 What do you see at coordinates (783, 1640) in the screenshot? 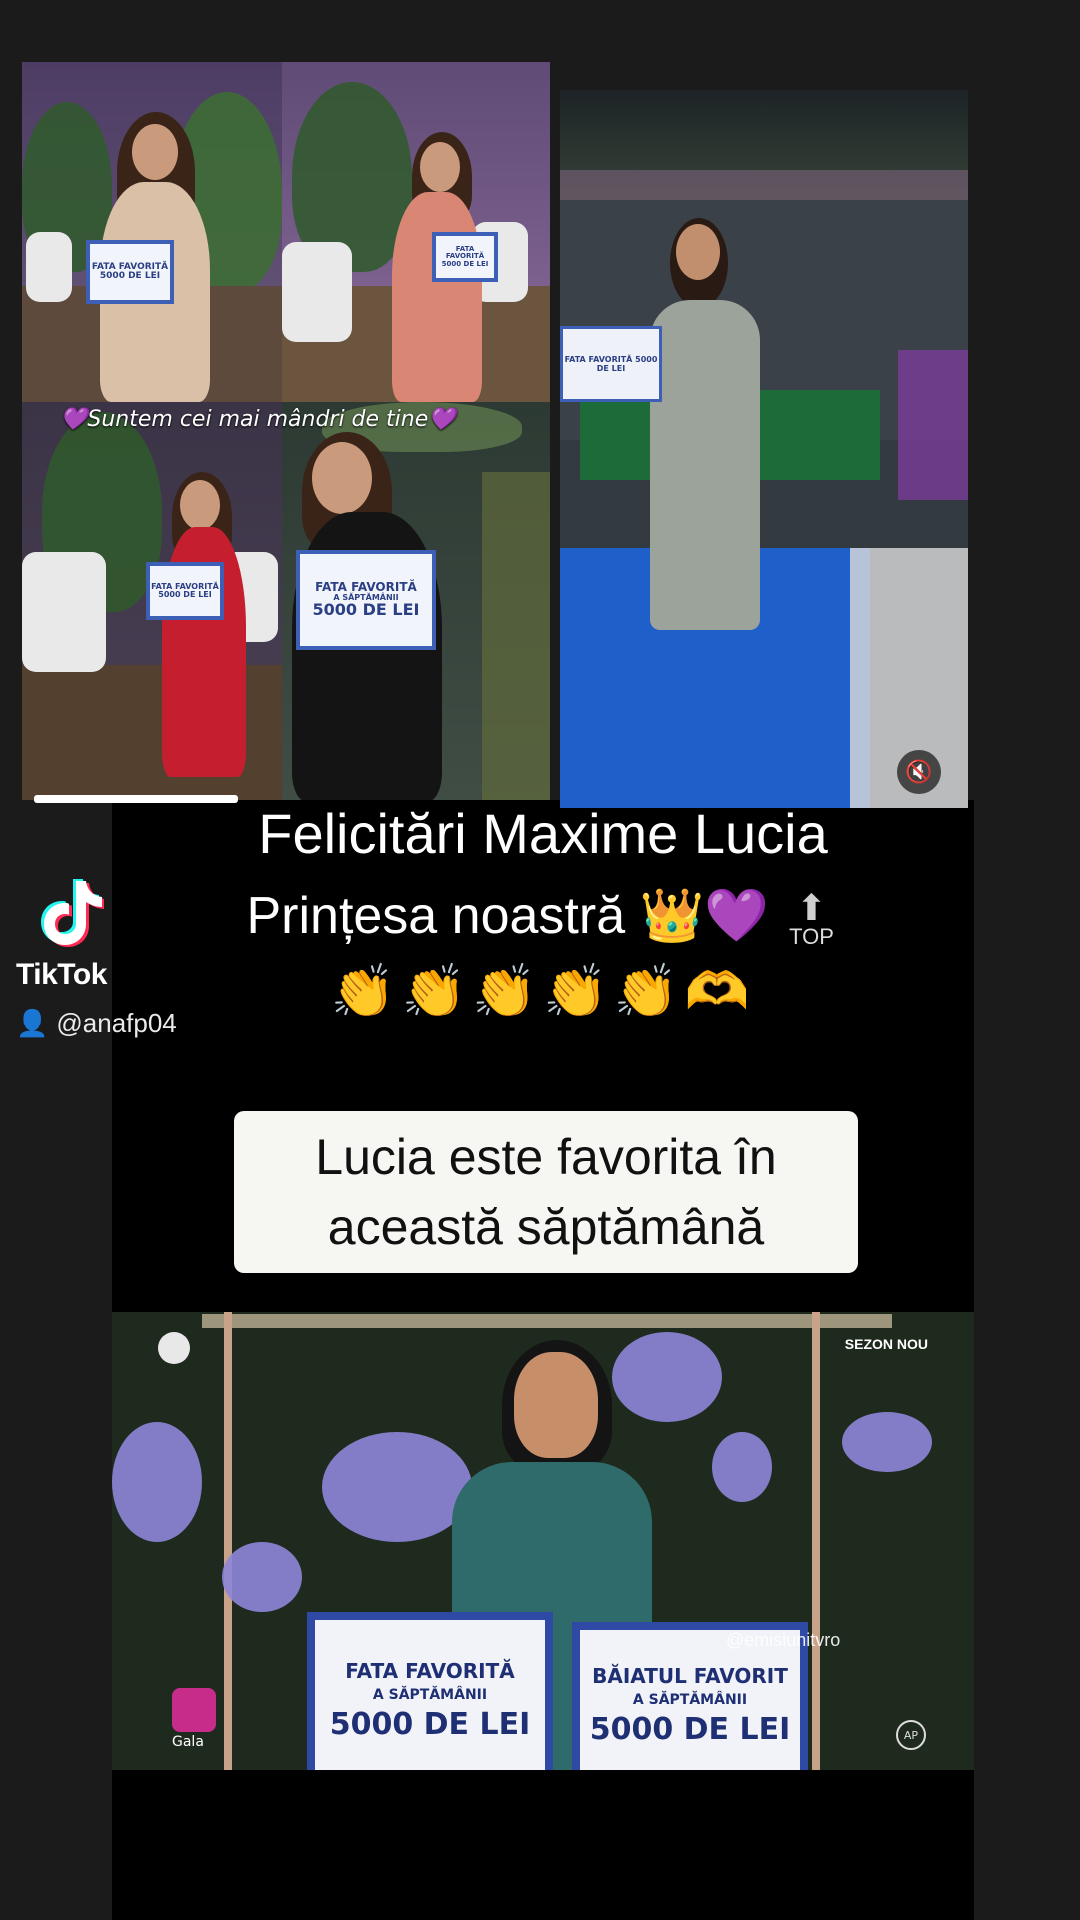
I see `tv-watermark: @emisiunitvro` at bounding box center [783, 1640].